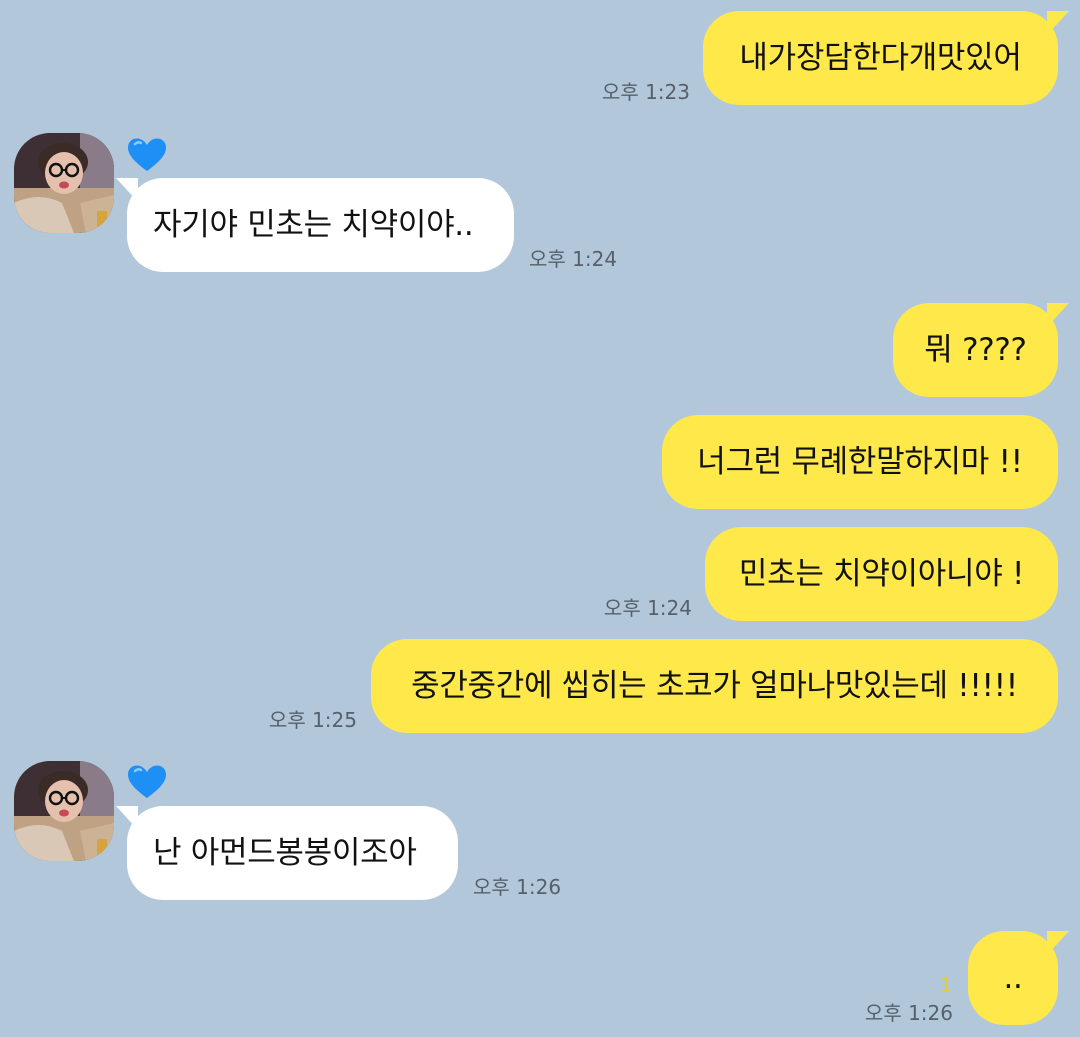 This screenshot has width=1080, height=1037. What do you see at coordinates (1013, 977) in the screenshot?
I see `message-text: ..` at bounding box center [1013, 977].